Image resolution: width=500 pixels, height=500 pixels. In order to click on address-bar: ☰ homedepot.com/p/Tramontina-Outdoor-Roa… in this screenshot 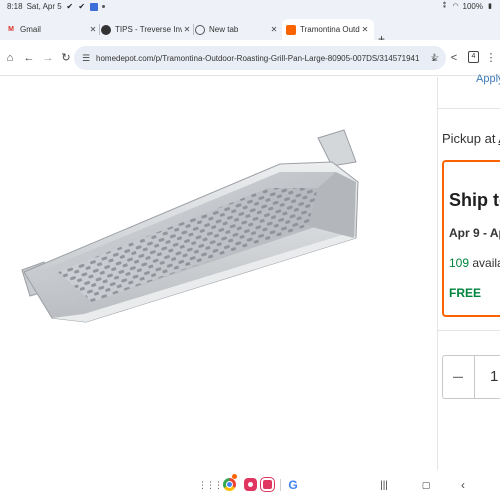, I will do `click(260, 58)`.